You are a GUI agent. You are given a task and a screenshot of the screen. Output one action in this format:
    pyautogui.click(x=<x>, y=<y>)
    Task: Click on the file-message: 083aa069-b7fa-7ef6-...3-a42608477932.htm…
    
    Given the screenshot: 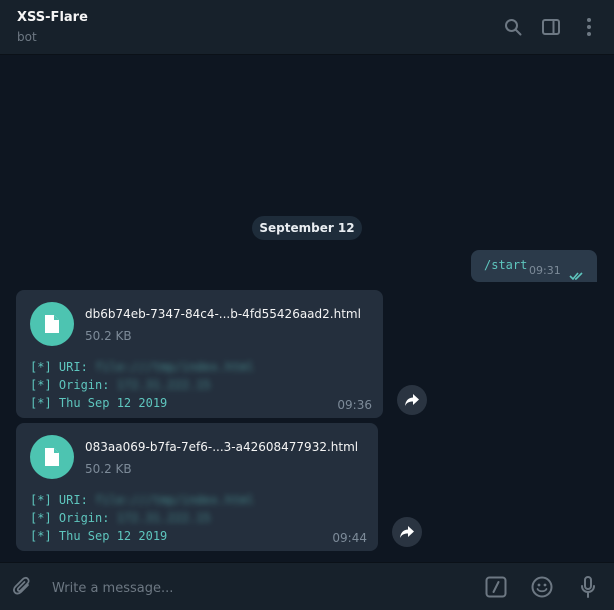 What is the action you would take?
    pyautogui.click(x=197, y=487)
    